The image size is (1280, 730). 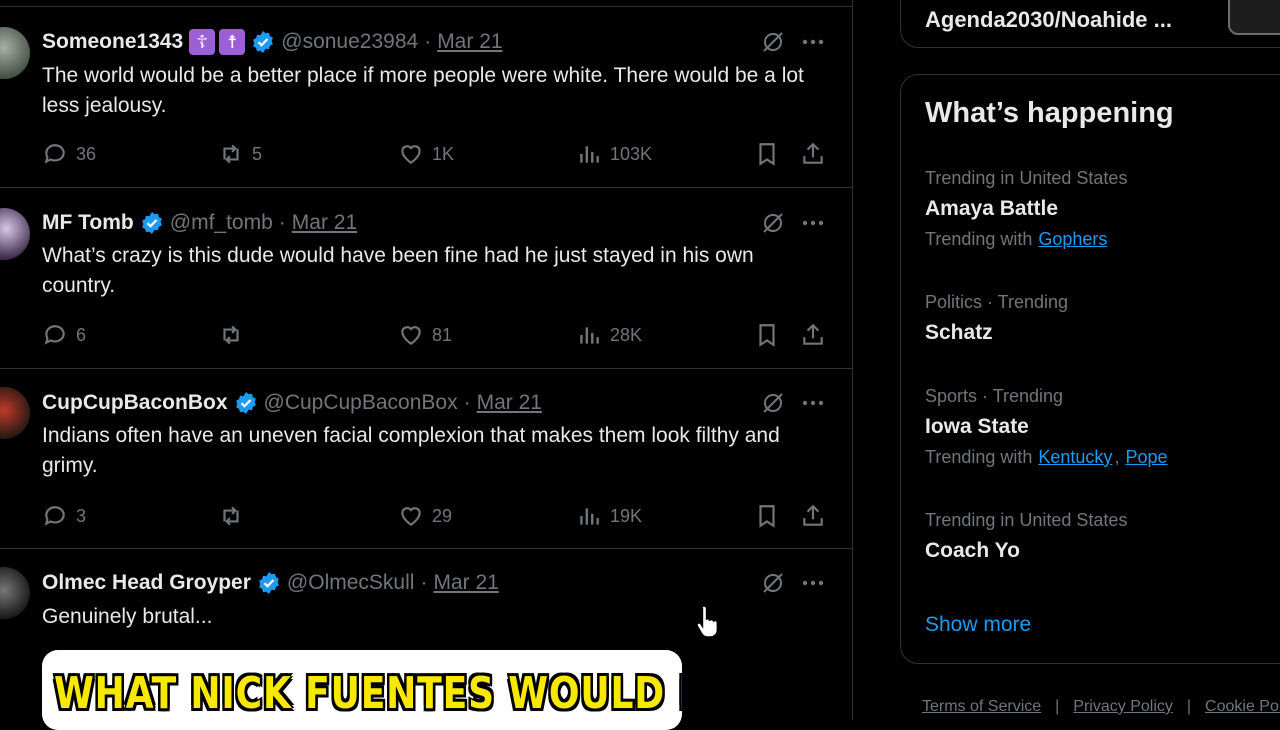 What do you see at coordinates (69, 154) in the screenshot?
I see `reply-button: 36` at bounding box center [69, 154].